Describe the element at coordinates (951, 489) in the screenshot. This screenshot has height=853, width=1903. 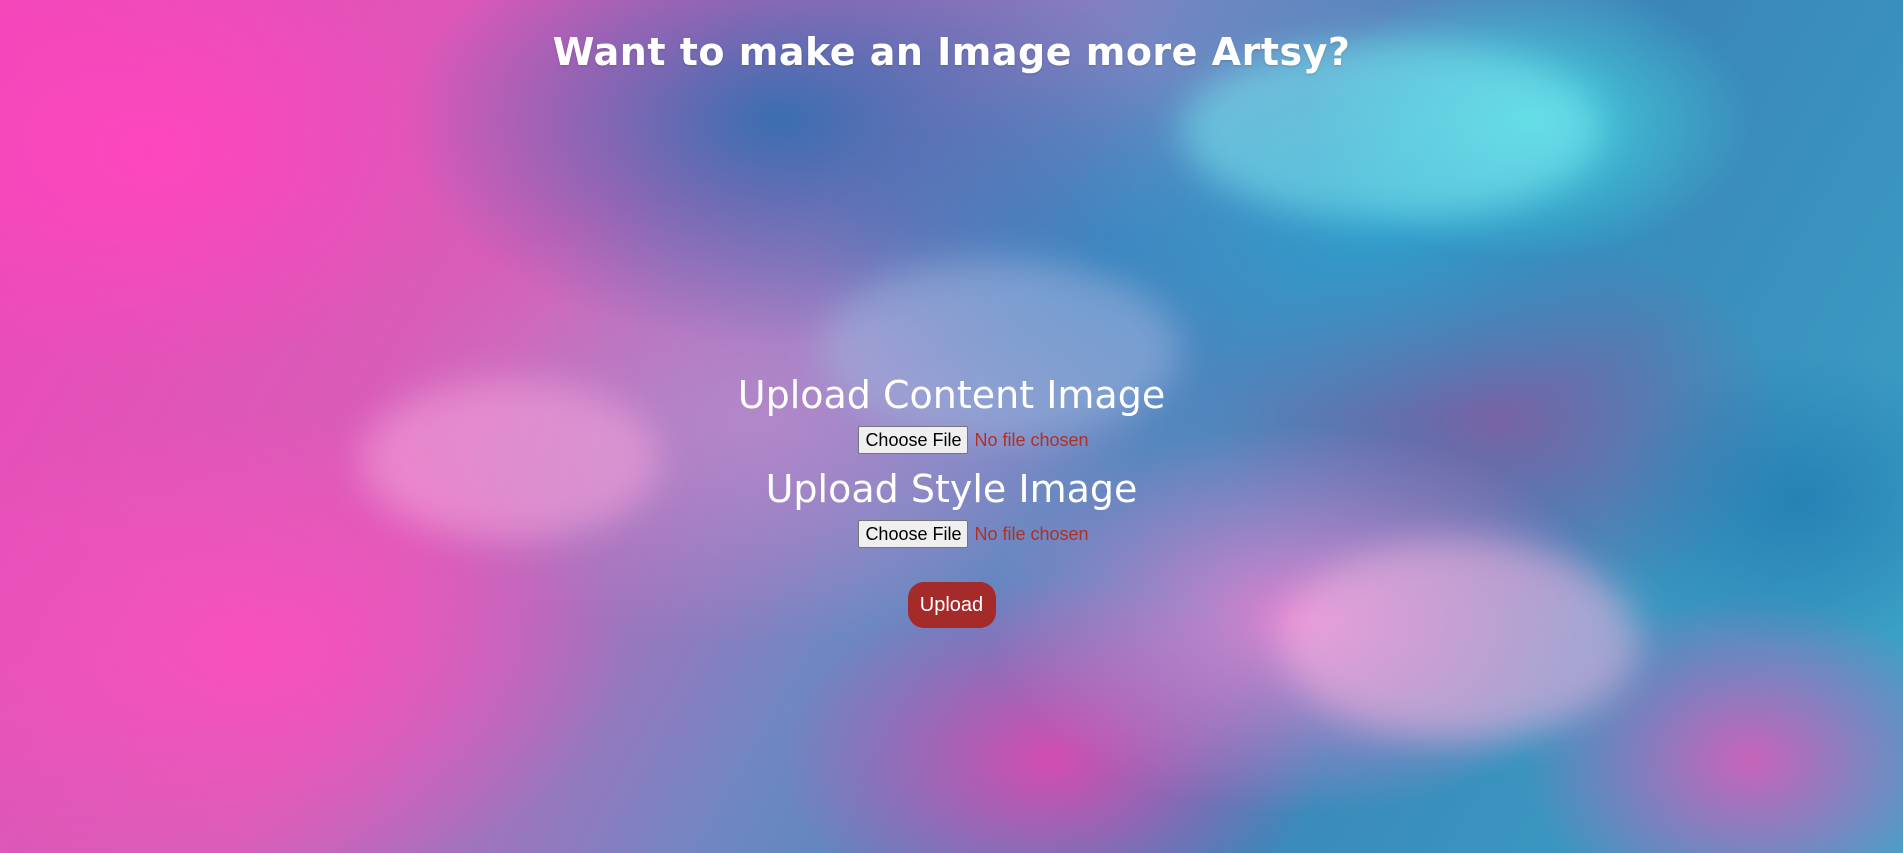
I see `style-image-label: Upload Style Image` at that location.